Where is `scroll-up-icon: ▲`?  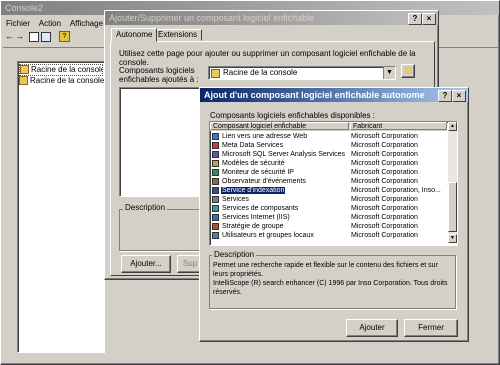 scroll-up-icon: ▲ is located at coordinates (452, 126).